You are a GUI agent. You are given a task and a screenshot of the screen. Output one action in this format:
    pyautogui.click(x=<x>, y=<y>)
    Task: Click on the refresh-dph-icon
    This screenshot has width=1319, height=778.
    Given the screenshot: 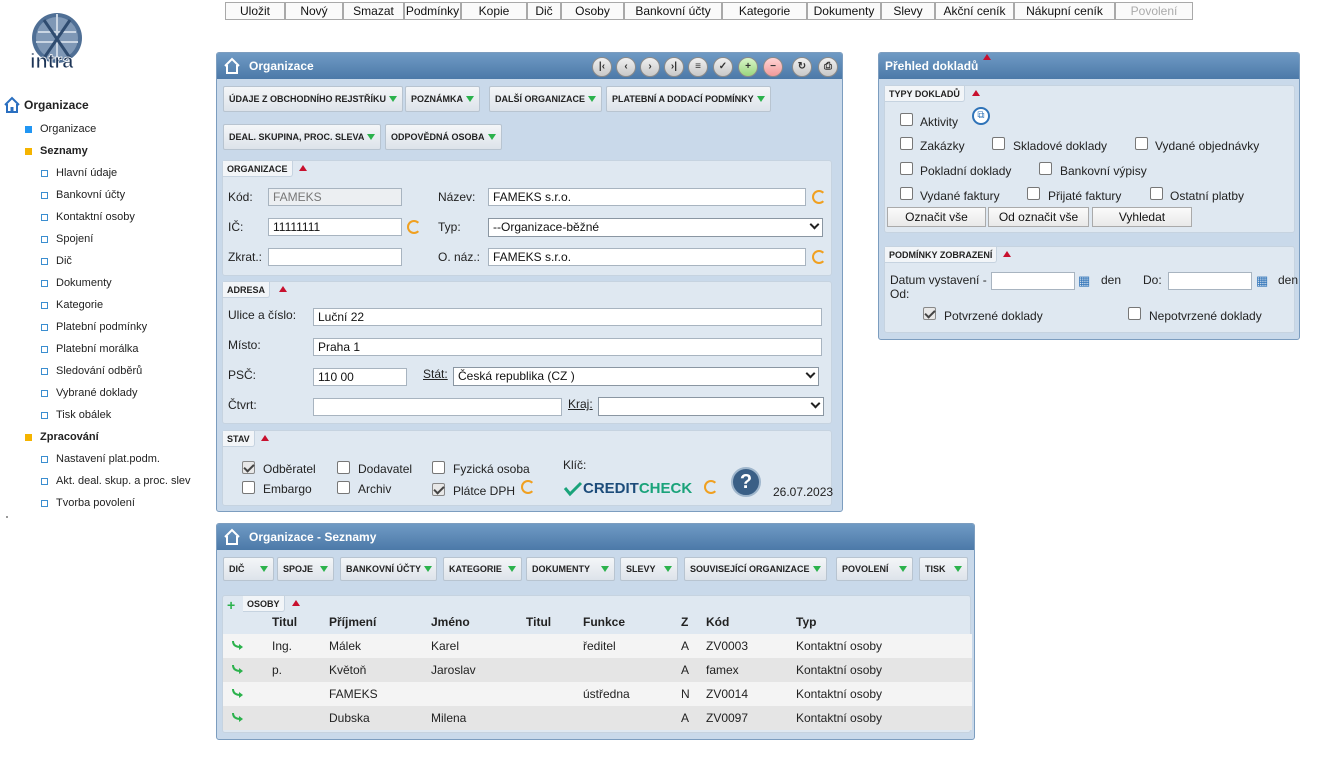 What is the action you would take?
    pyautogui.click(x=528, y=487)
    